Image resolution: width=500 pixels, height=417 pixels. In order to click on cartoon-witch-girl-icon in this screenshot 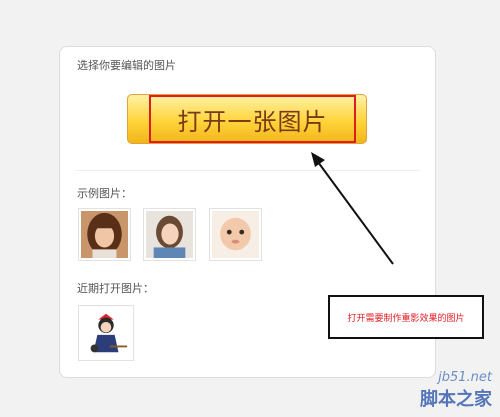, I will do `click(106, 333)`.